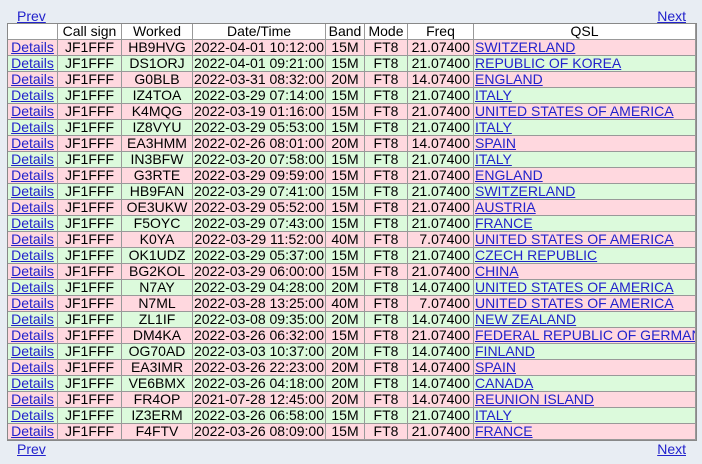 The height and width of the screenshot is (464, 702). What do you see at coordinates (585, 352) in the screenshot?
I see `qsl-country-cell: FINLAND` at bounding box center [585, 352].